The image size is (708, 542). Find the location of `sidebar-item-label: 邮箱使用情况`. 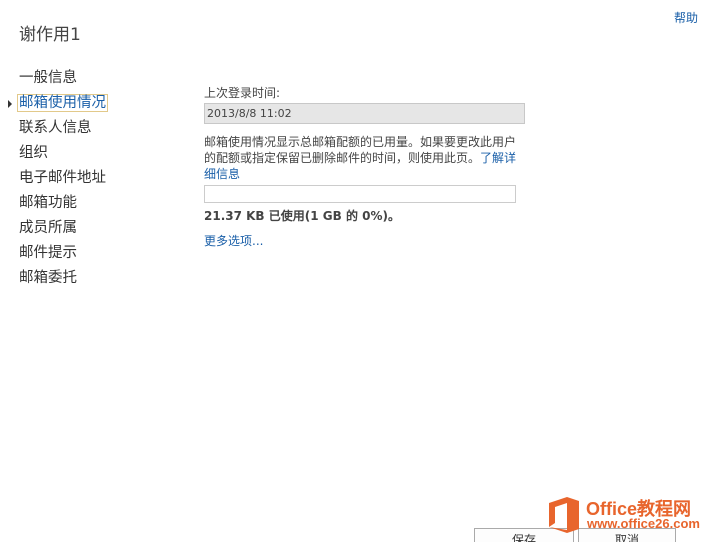

sidebar-item-label: 邮箱使用情况 is located at coordinates (62, 103).